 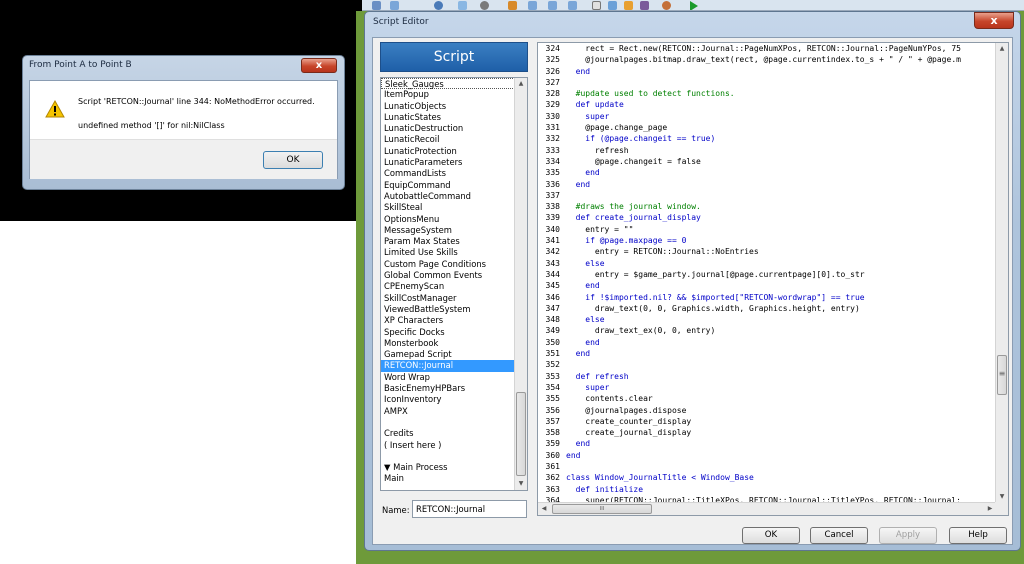 What do you see at coordinates (544, 509) in the screenshot?
I see `code-scroll-left-arrow-icon: ◀` at bounding box center [544, 509].